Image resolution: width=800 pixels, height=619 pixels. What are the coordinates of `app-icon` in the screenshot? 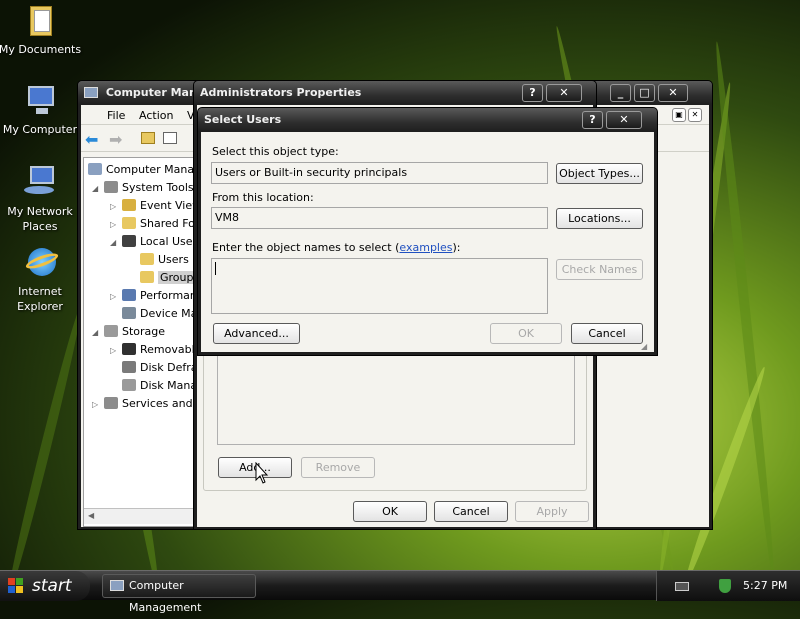 It's located at (91, 92).